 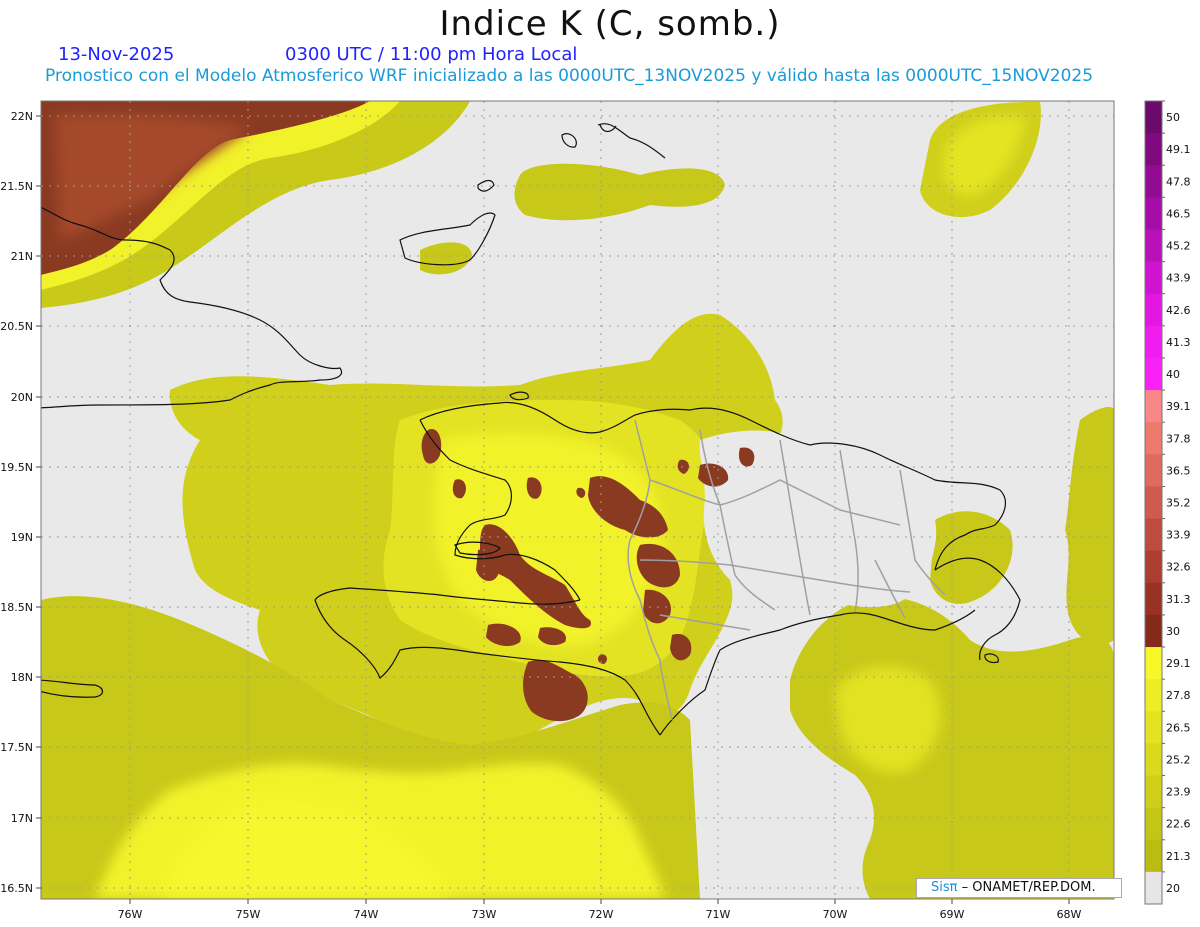 I want to click on lon-label-75w: 75W, so click(x=248, y=914).